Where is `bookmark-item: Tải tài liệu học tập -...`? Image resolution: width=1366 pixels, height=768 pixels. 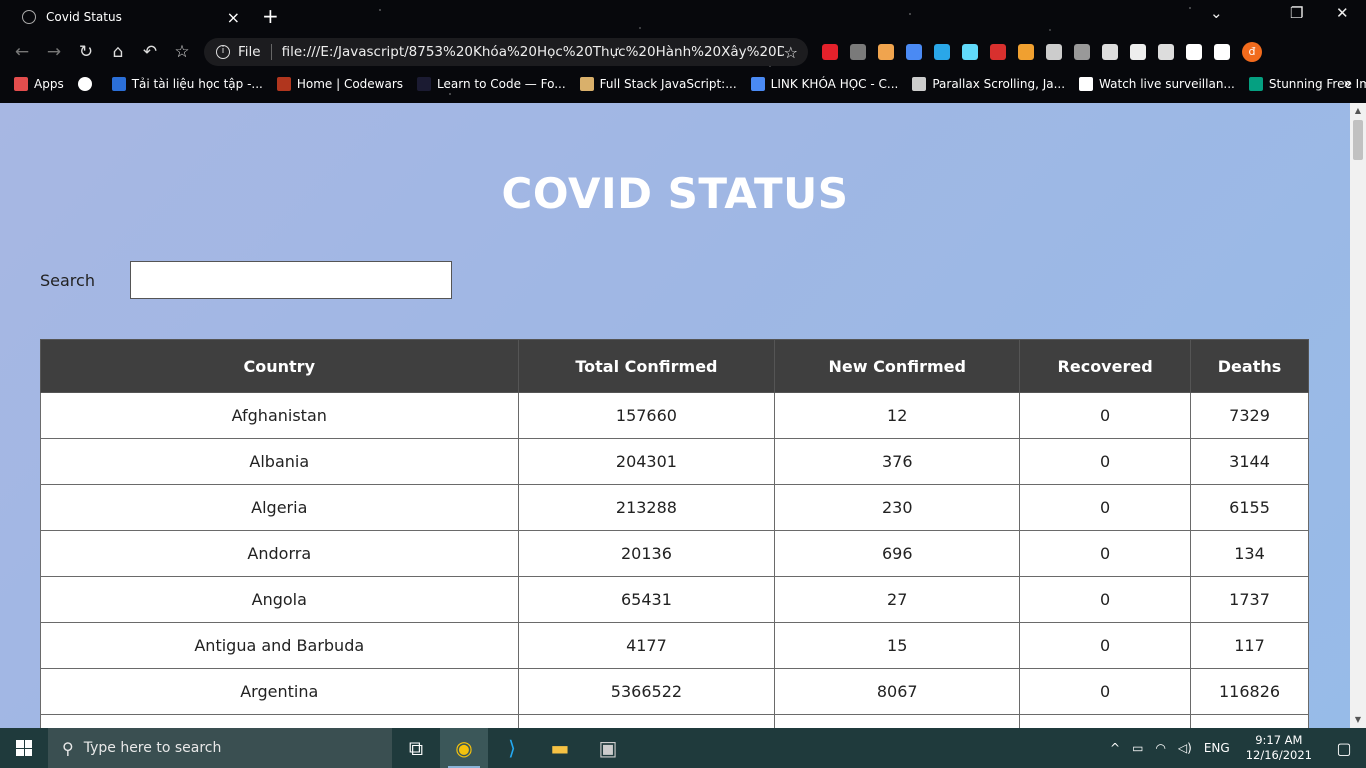
bookmark-item: Tải tài liệu học tập -... is located at coordinates (187, 84).